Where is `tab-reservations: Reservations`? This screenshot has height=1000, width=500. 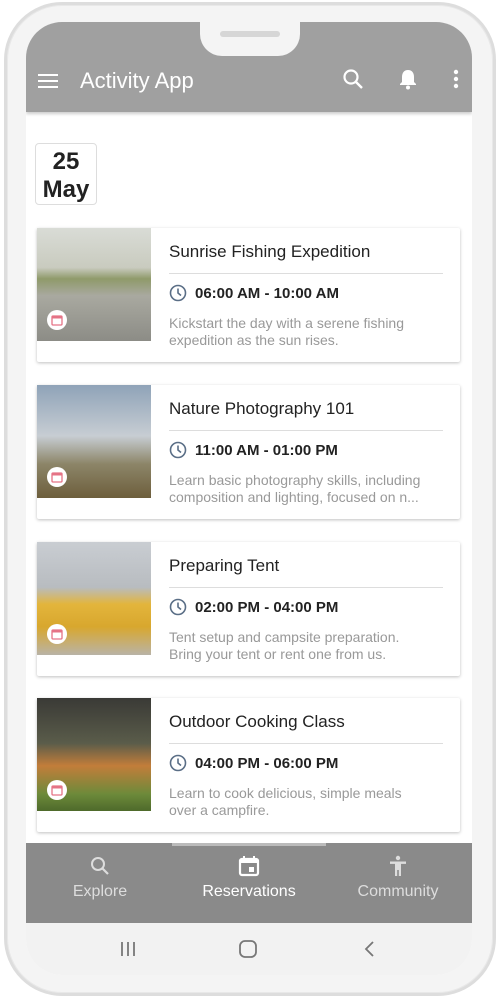 tab-reservations: Reservations is located at coordinates (249, 878).